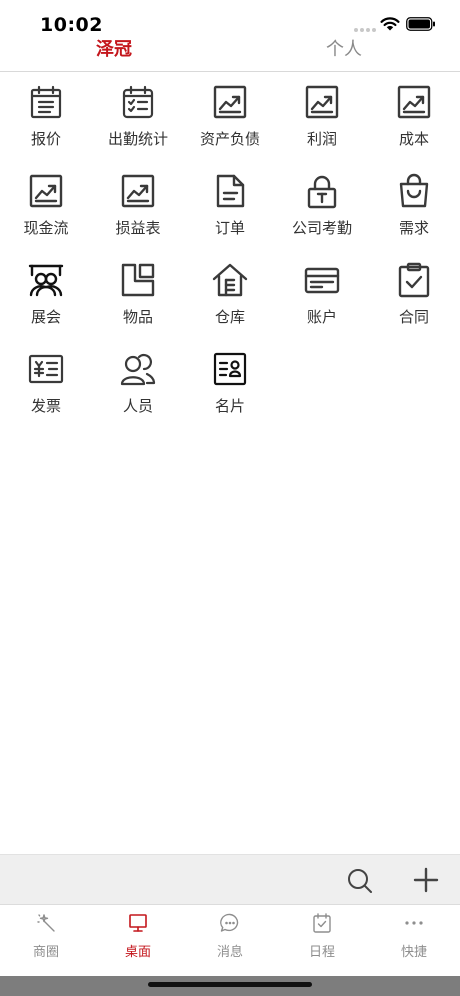 The width and height of the screenshot is (460, 996). I want to click on grid-item-label: 现金流, so click(46, 228).